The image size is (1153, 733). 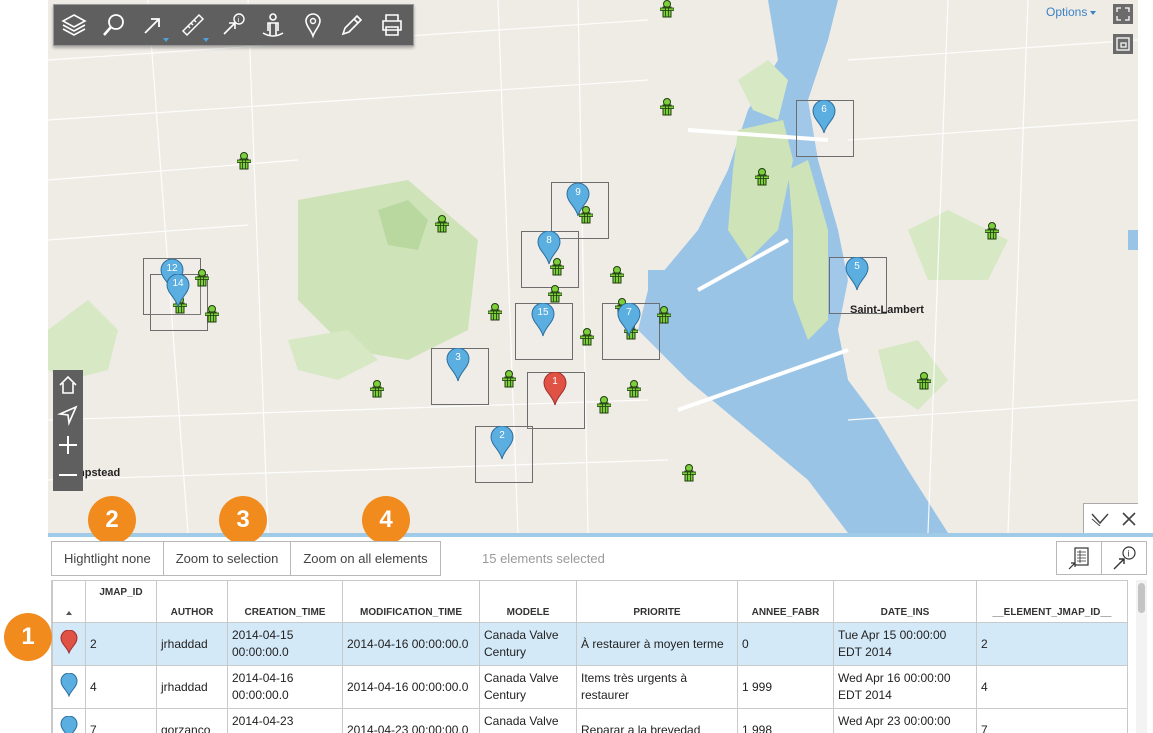 What do you see at coordinates (178, 290) in the screenshot?
I see `map-marker: 14` at bounding box center [178, 290].